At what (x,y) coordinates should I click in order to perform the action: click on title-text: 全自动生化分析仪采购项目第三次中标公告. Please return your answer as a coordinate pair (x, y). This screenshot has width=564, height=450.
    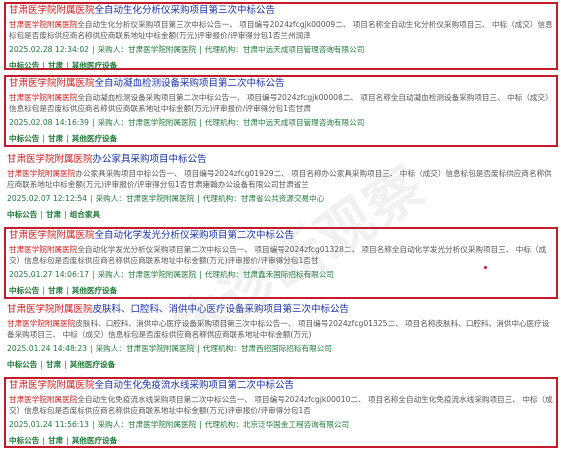
    Looking at the image, I should click on (185, 10).